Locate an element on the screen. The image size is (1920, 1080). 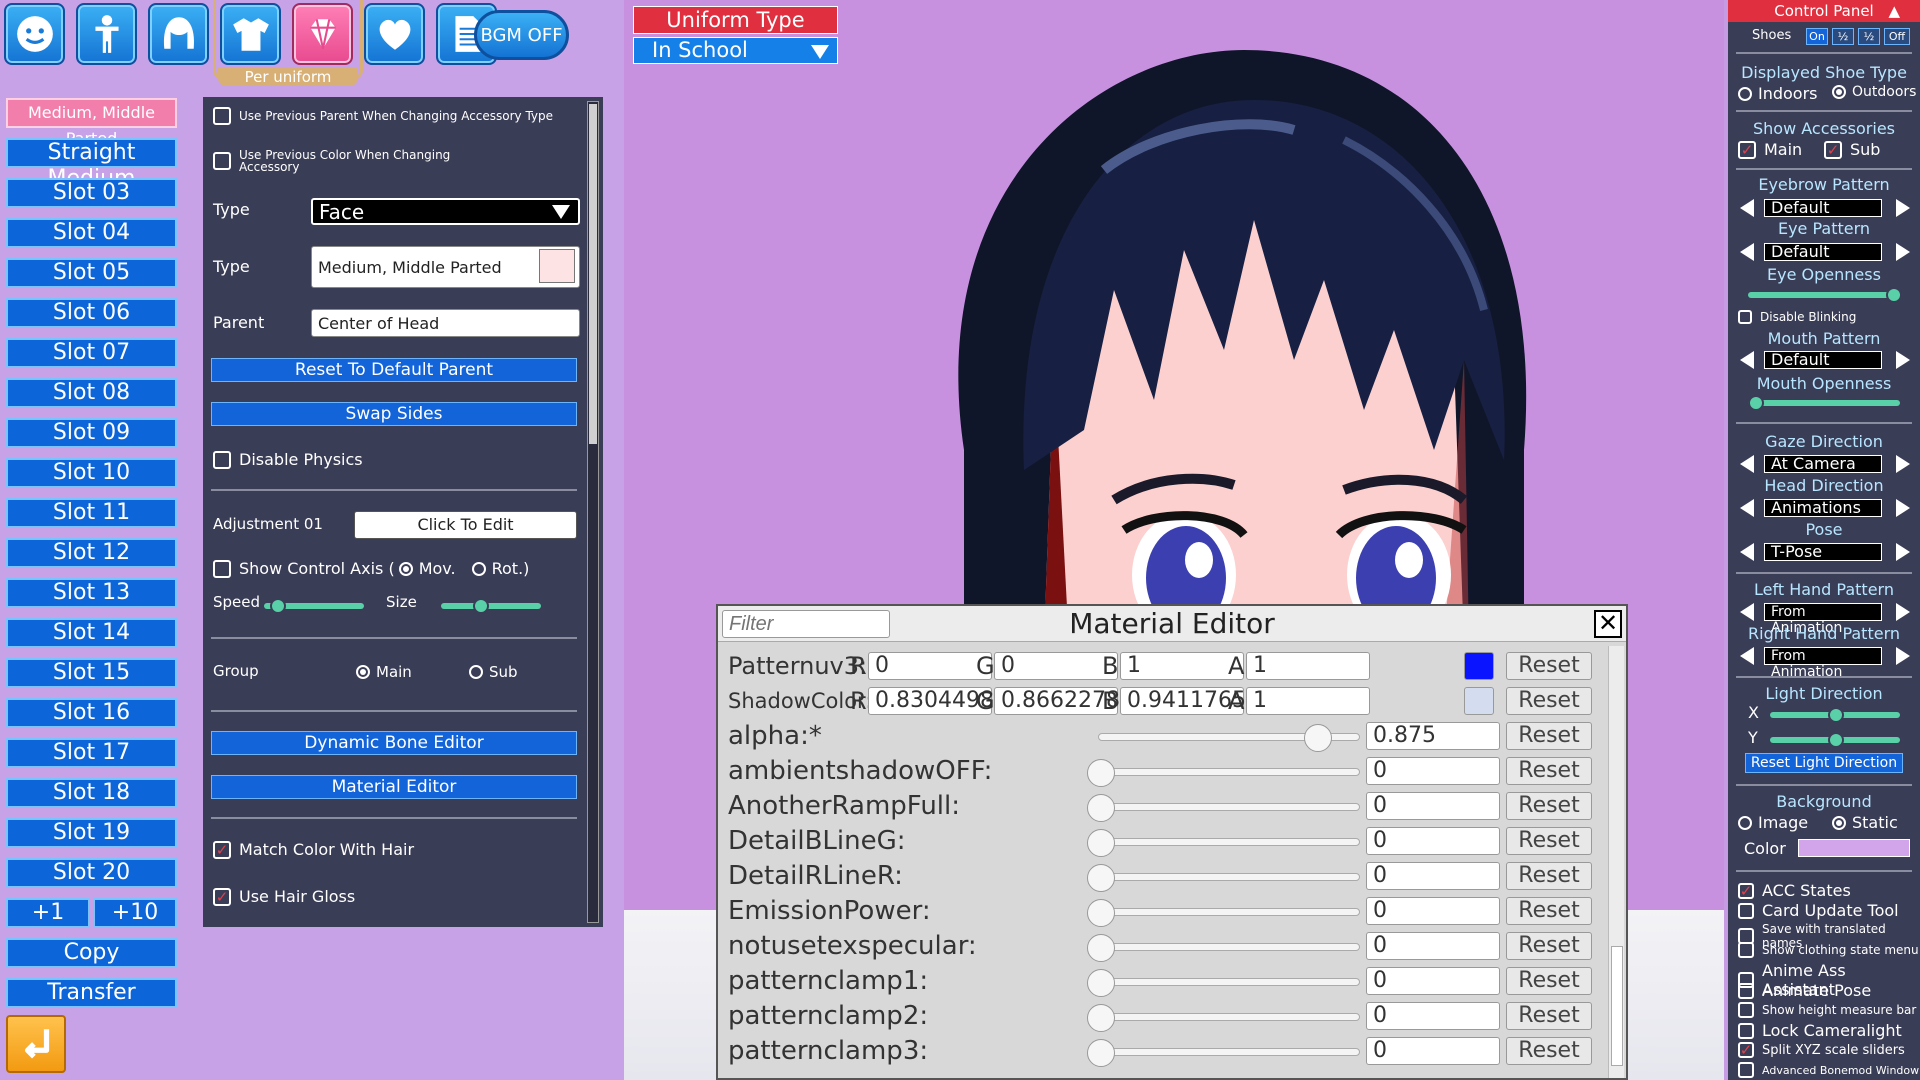
blue-channel-input: 1 is located at coordinates (1182, 666).